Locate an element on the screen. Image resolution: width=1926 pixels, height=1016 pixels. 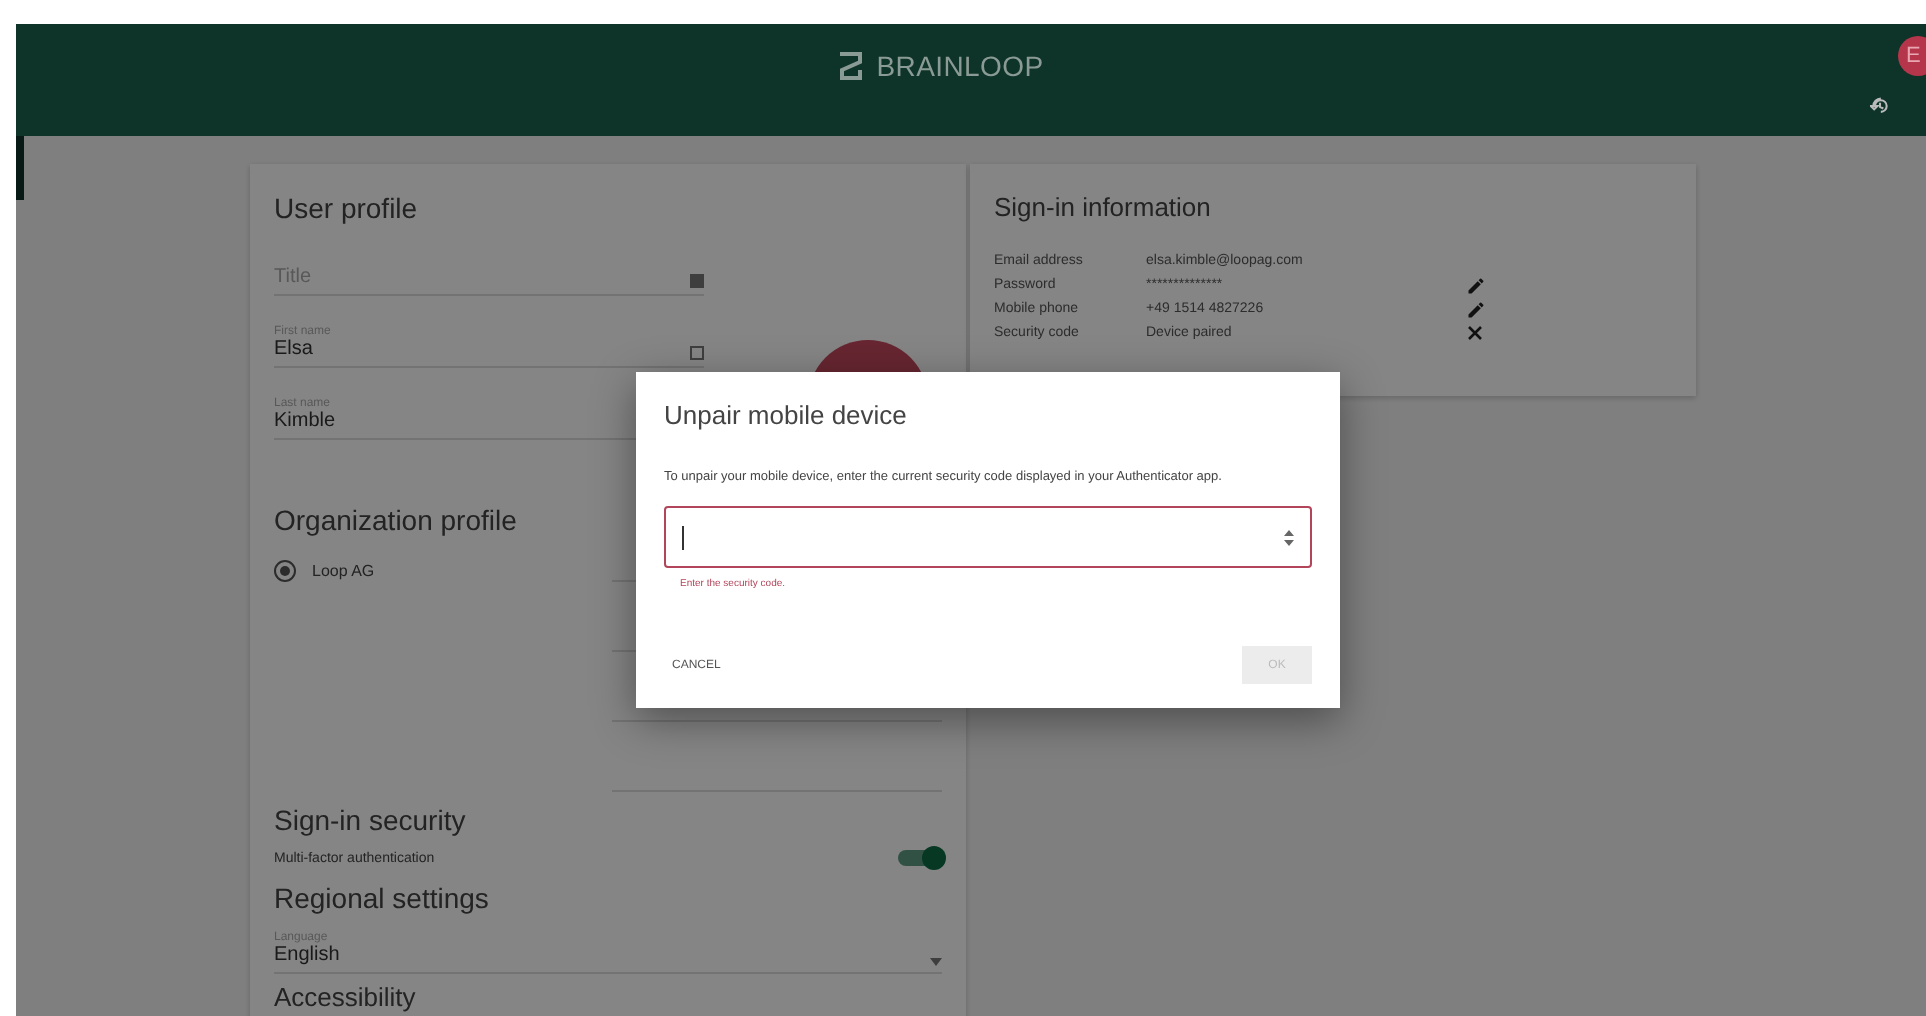
section-title: Regional settings is located at coordinates (382, 898).